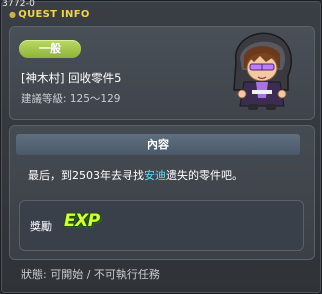  What do you see at coordinates (155, 175) in the screenshot?
I see `npc-name-highlight: 安迪` at bounding box center [155, 175].